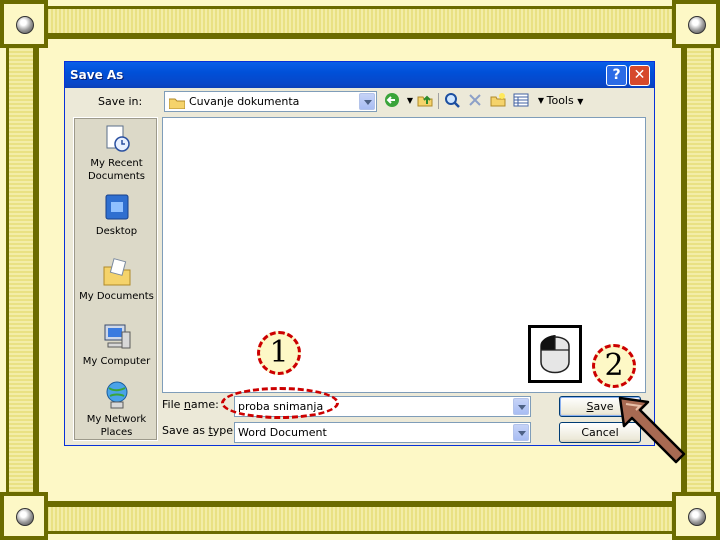 The image size is (720, 540). Describe the element at coordinates (117, 272) in the screenshot. I see `my-documents-icon` at that location.